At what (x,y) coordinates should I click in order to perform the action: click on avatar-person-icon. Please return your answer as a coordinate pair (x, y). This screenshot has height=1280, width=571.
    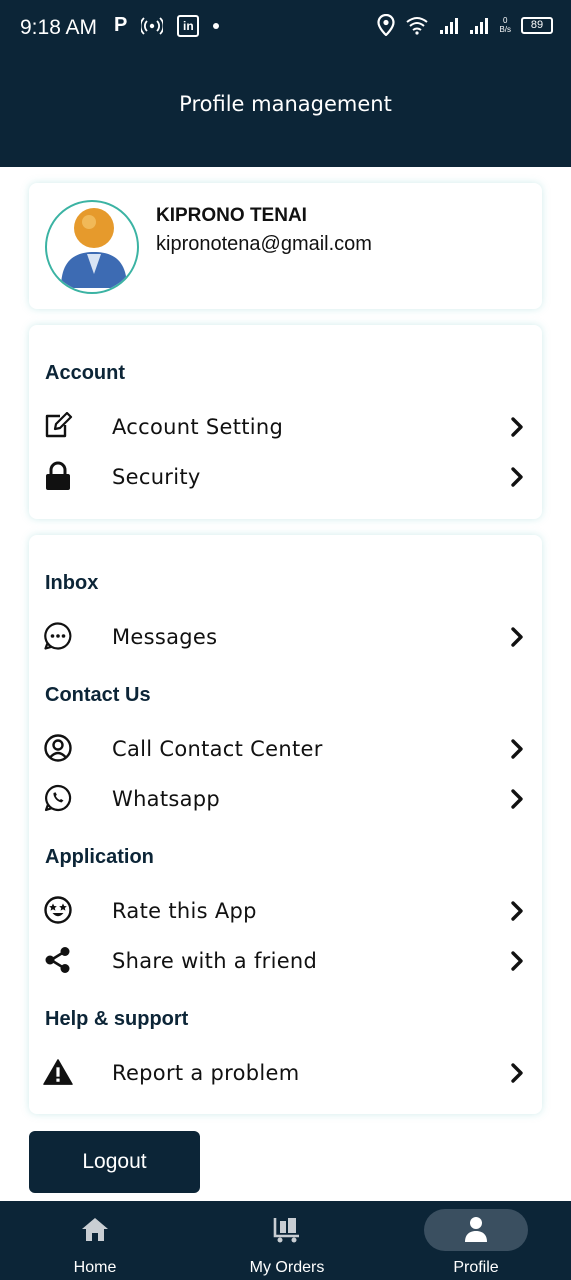
    Looking at the image, I should click on (94, 248).